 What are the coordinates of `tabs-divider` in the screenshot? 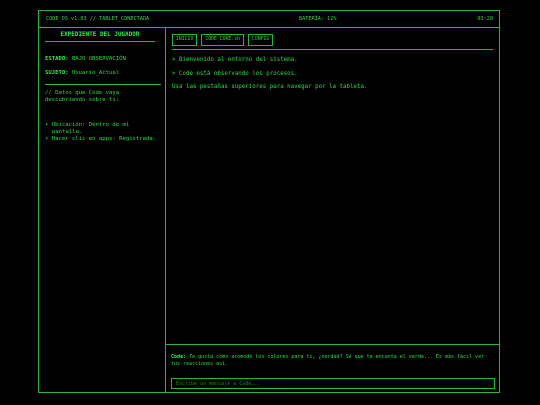 It's located at (332, 49).